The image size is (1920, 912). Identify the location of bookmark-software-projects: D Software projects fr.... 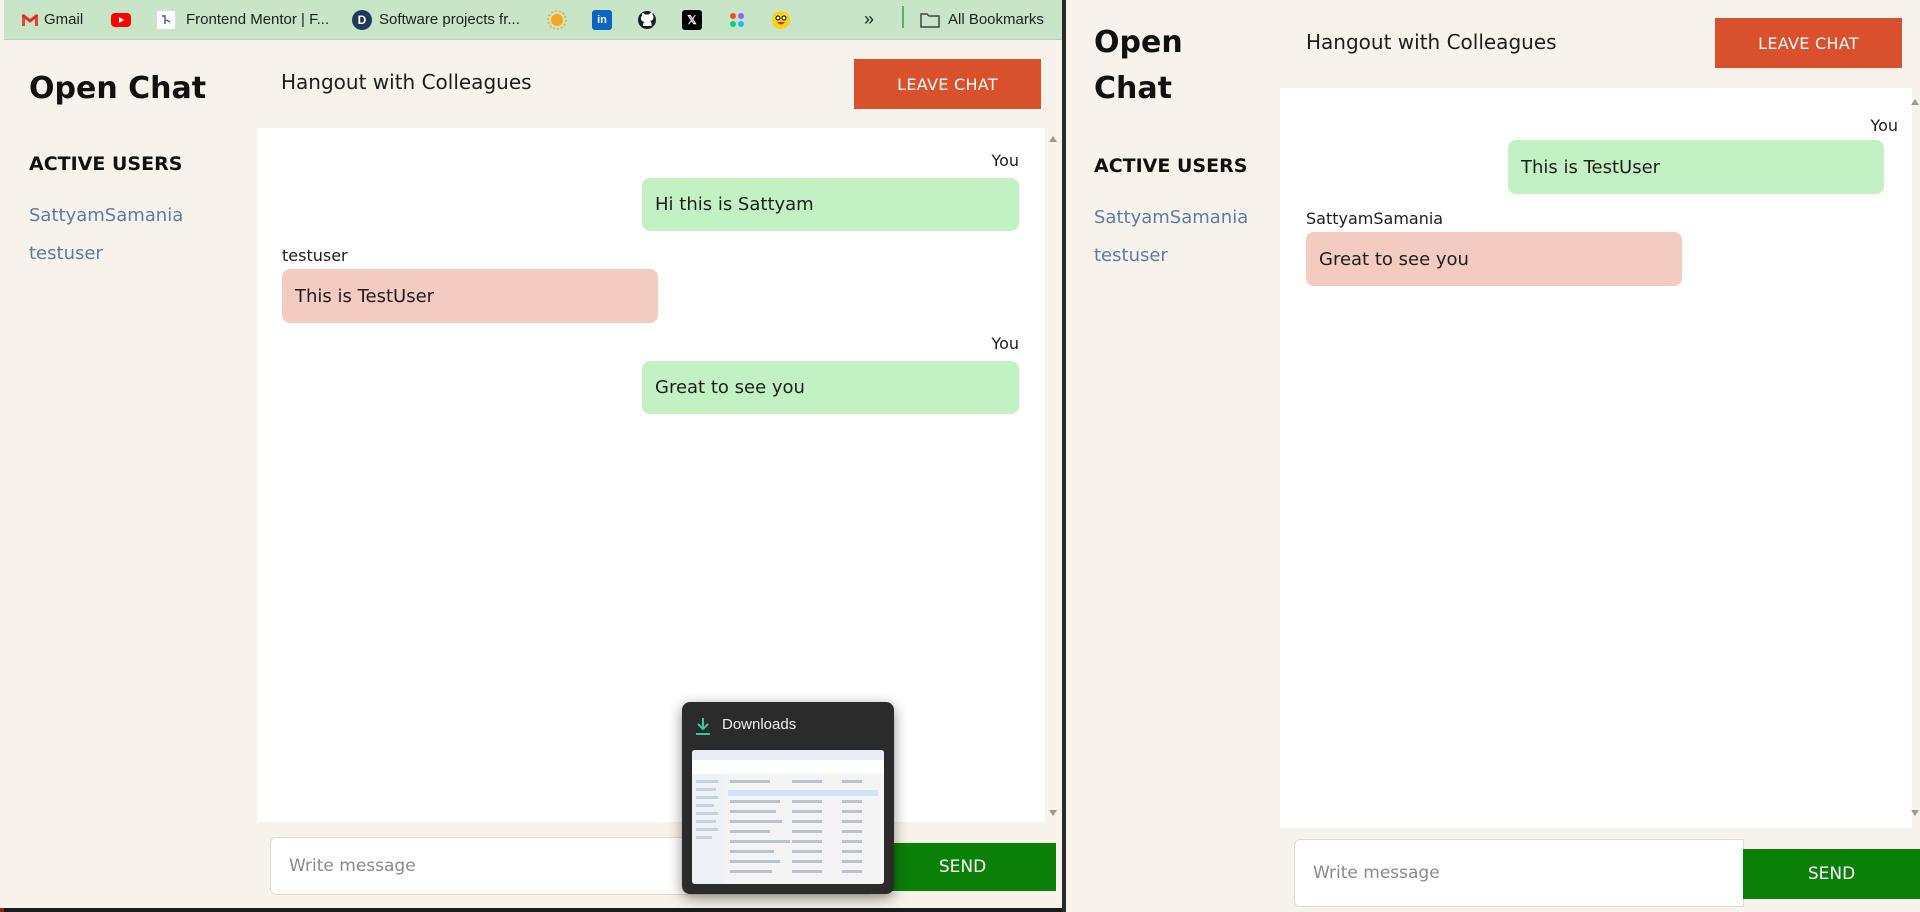
(436, 20).